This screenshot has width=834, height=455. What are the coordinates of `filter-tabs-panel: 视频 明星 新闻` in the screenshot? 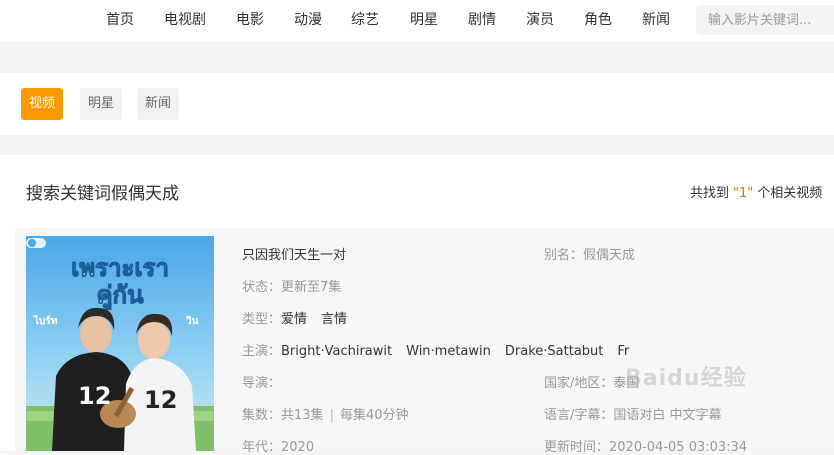 It's located at (417, 104).